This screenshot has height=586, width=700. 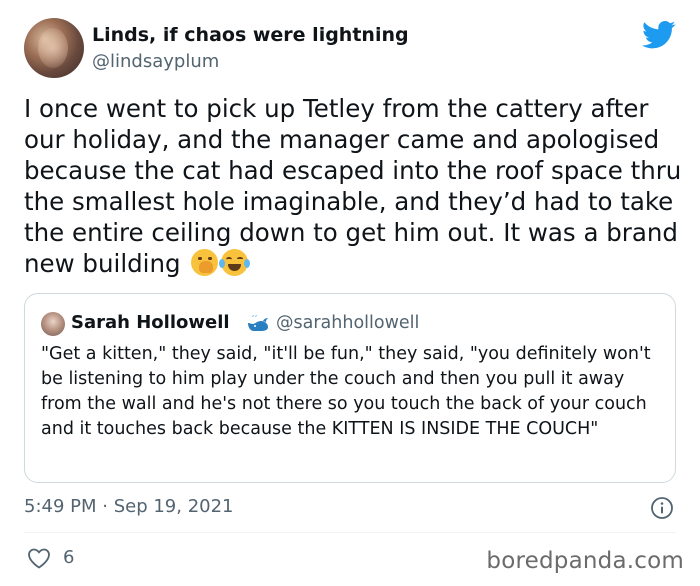 What do you see at coordinates (53, 324) in the screenshot?
I see `quoted-author-avatar` at bounding box center [53, 324].